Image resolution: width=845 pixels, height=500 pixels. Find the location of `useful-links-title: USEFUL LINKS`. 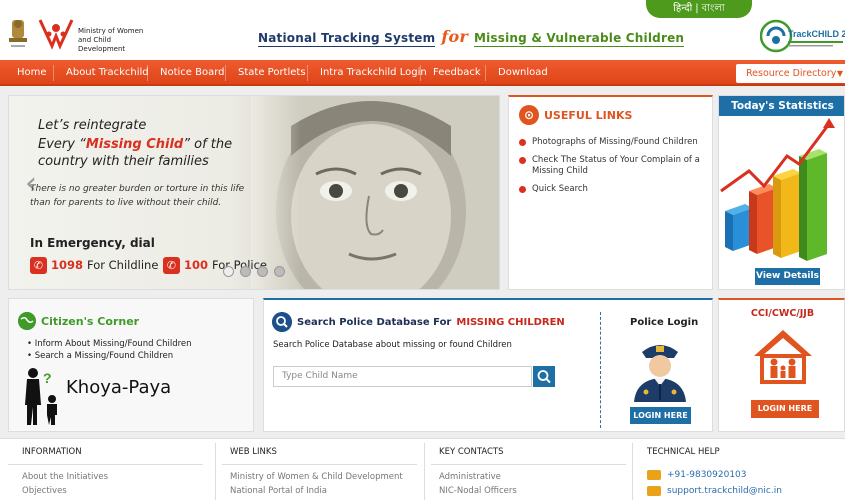

useful-links-title: USEFUL LINKS is located at coordinates (588, 115).